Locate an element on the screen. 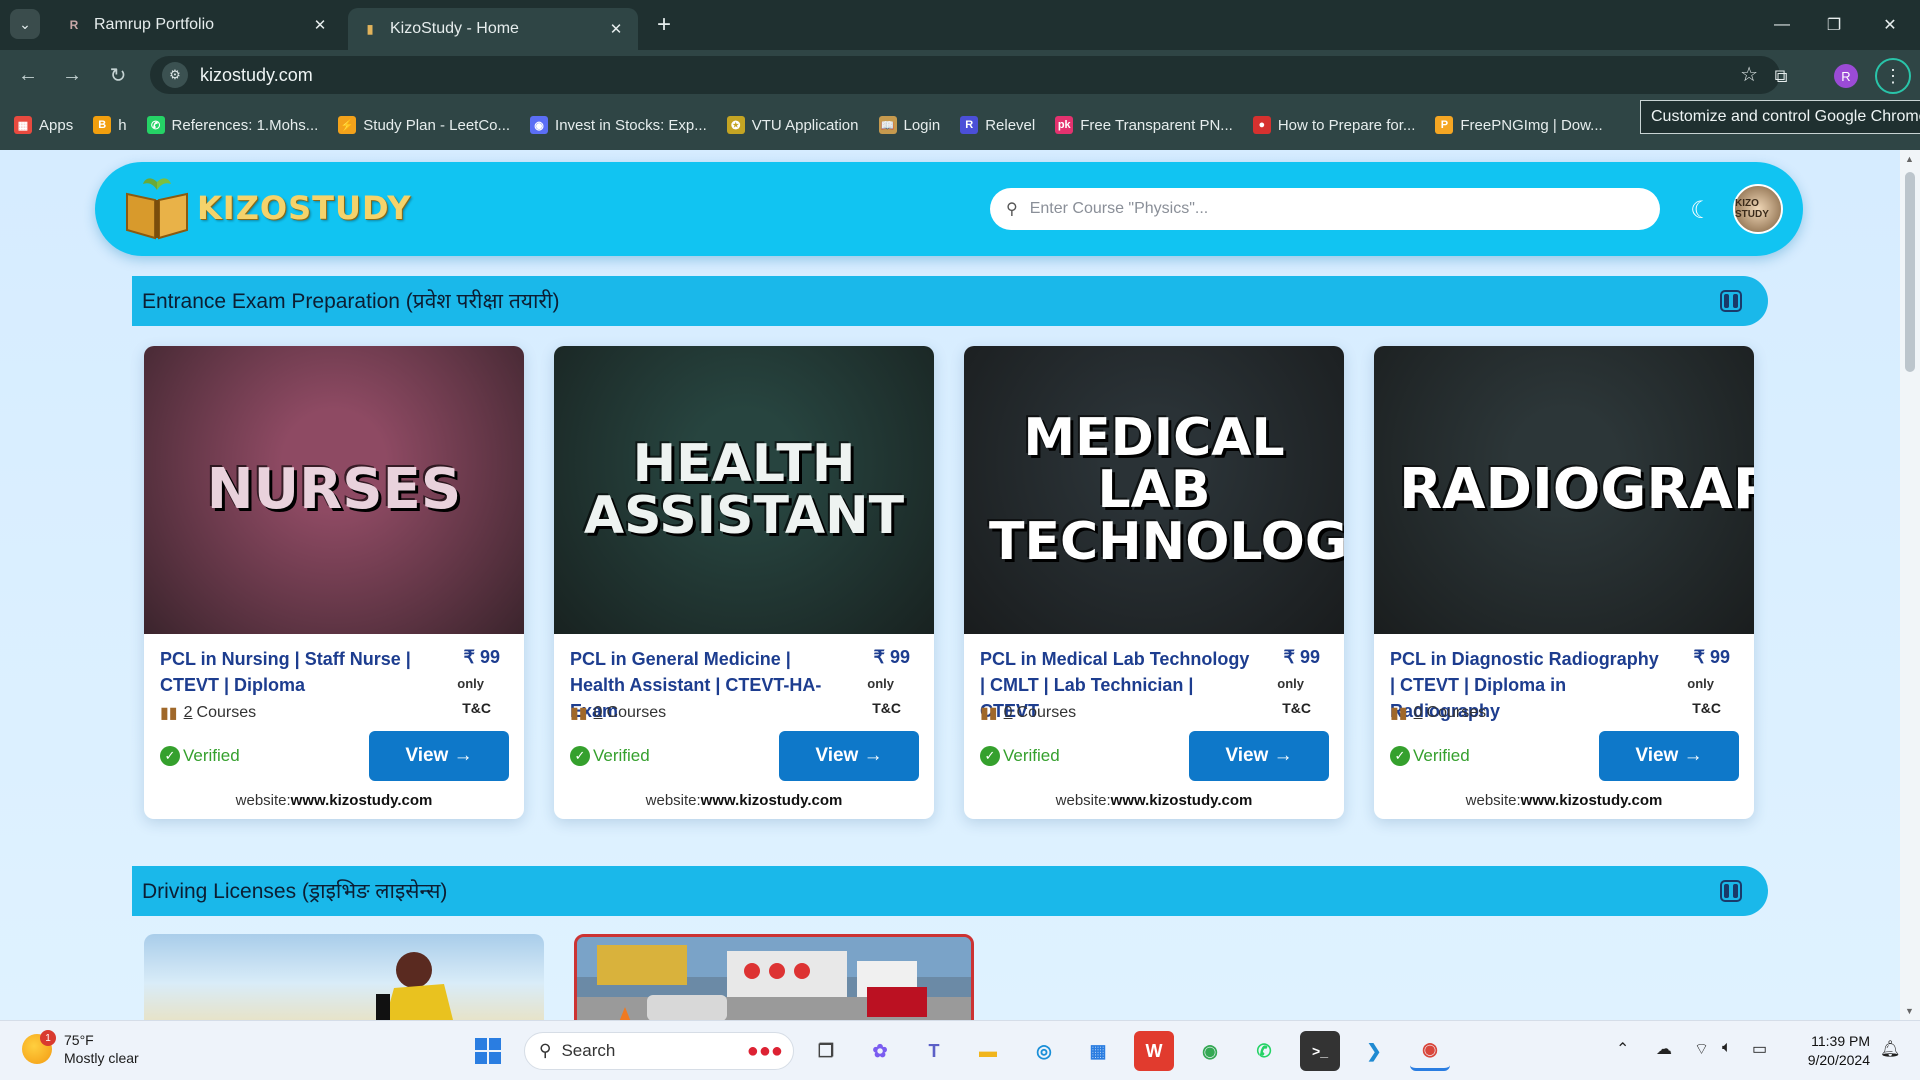 Image resolution: width=1920 pixels, height=1080 pixels. tab-search-button: ⌄ is located at coordinates (25, 24).